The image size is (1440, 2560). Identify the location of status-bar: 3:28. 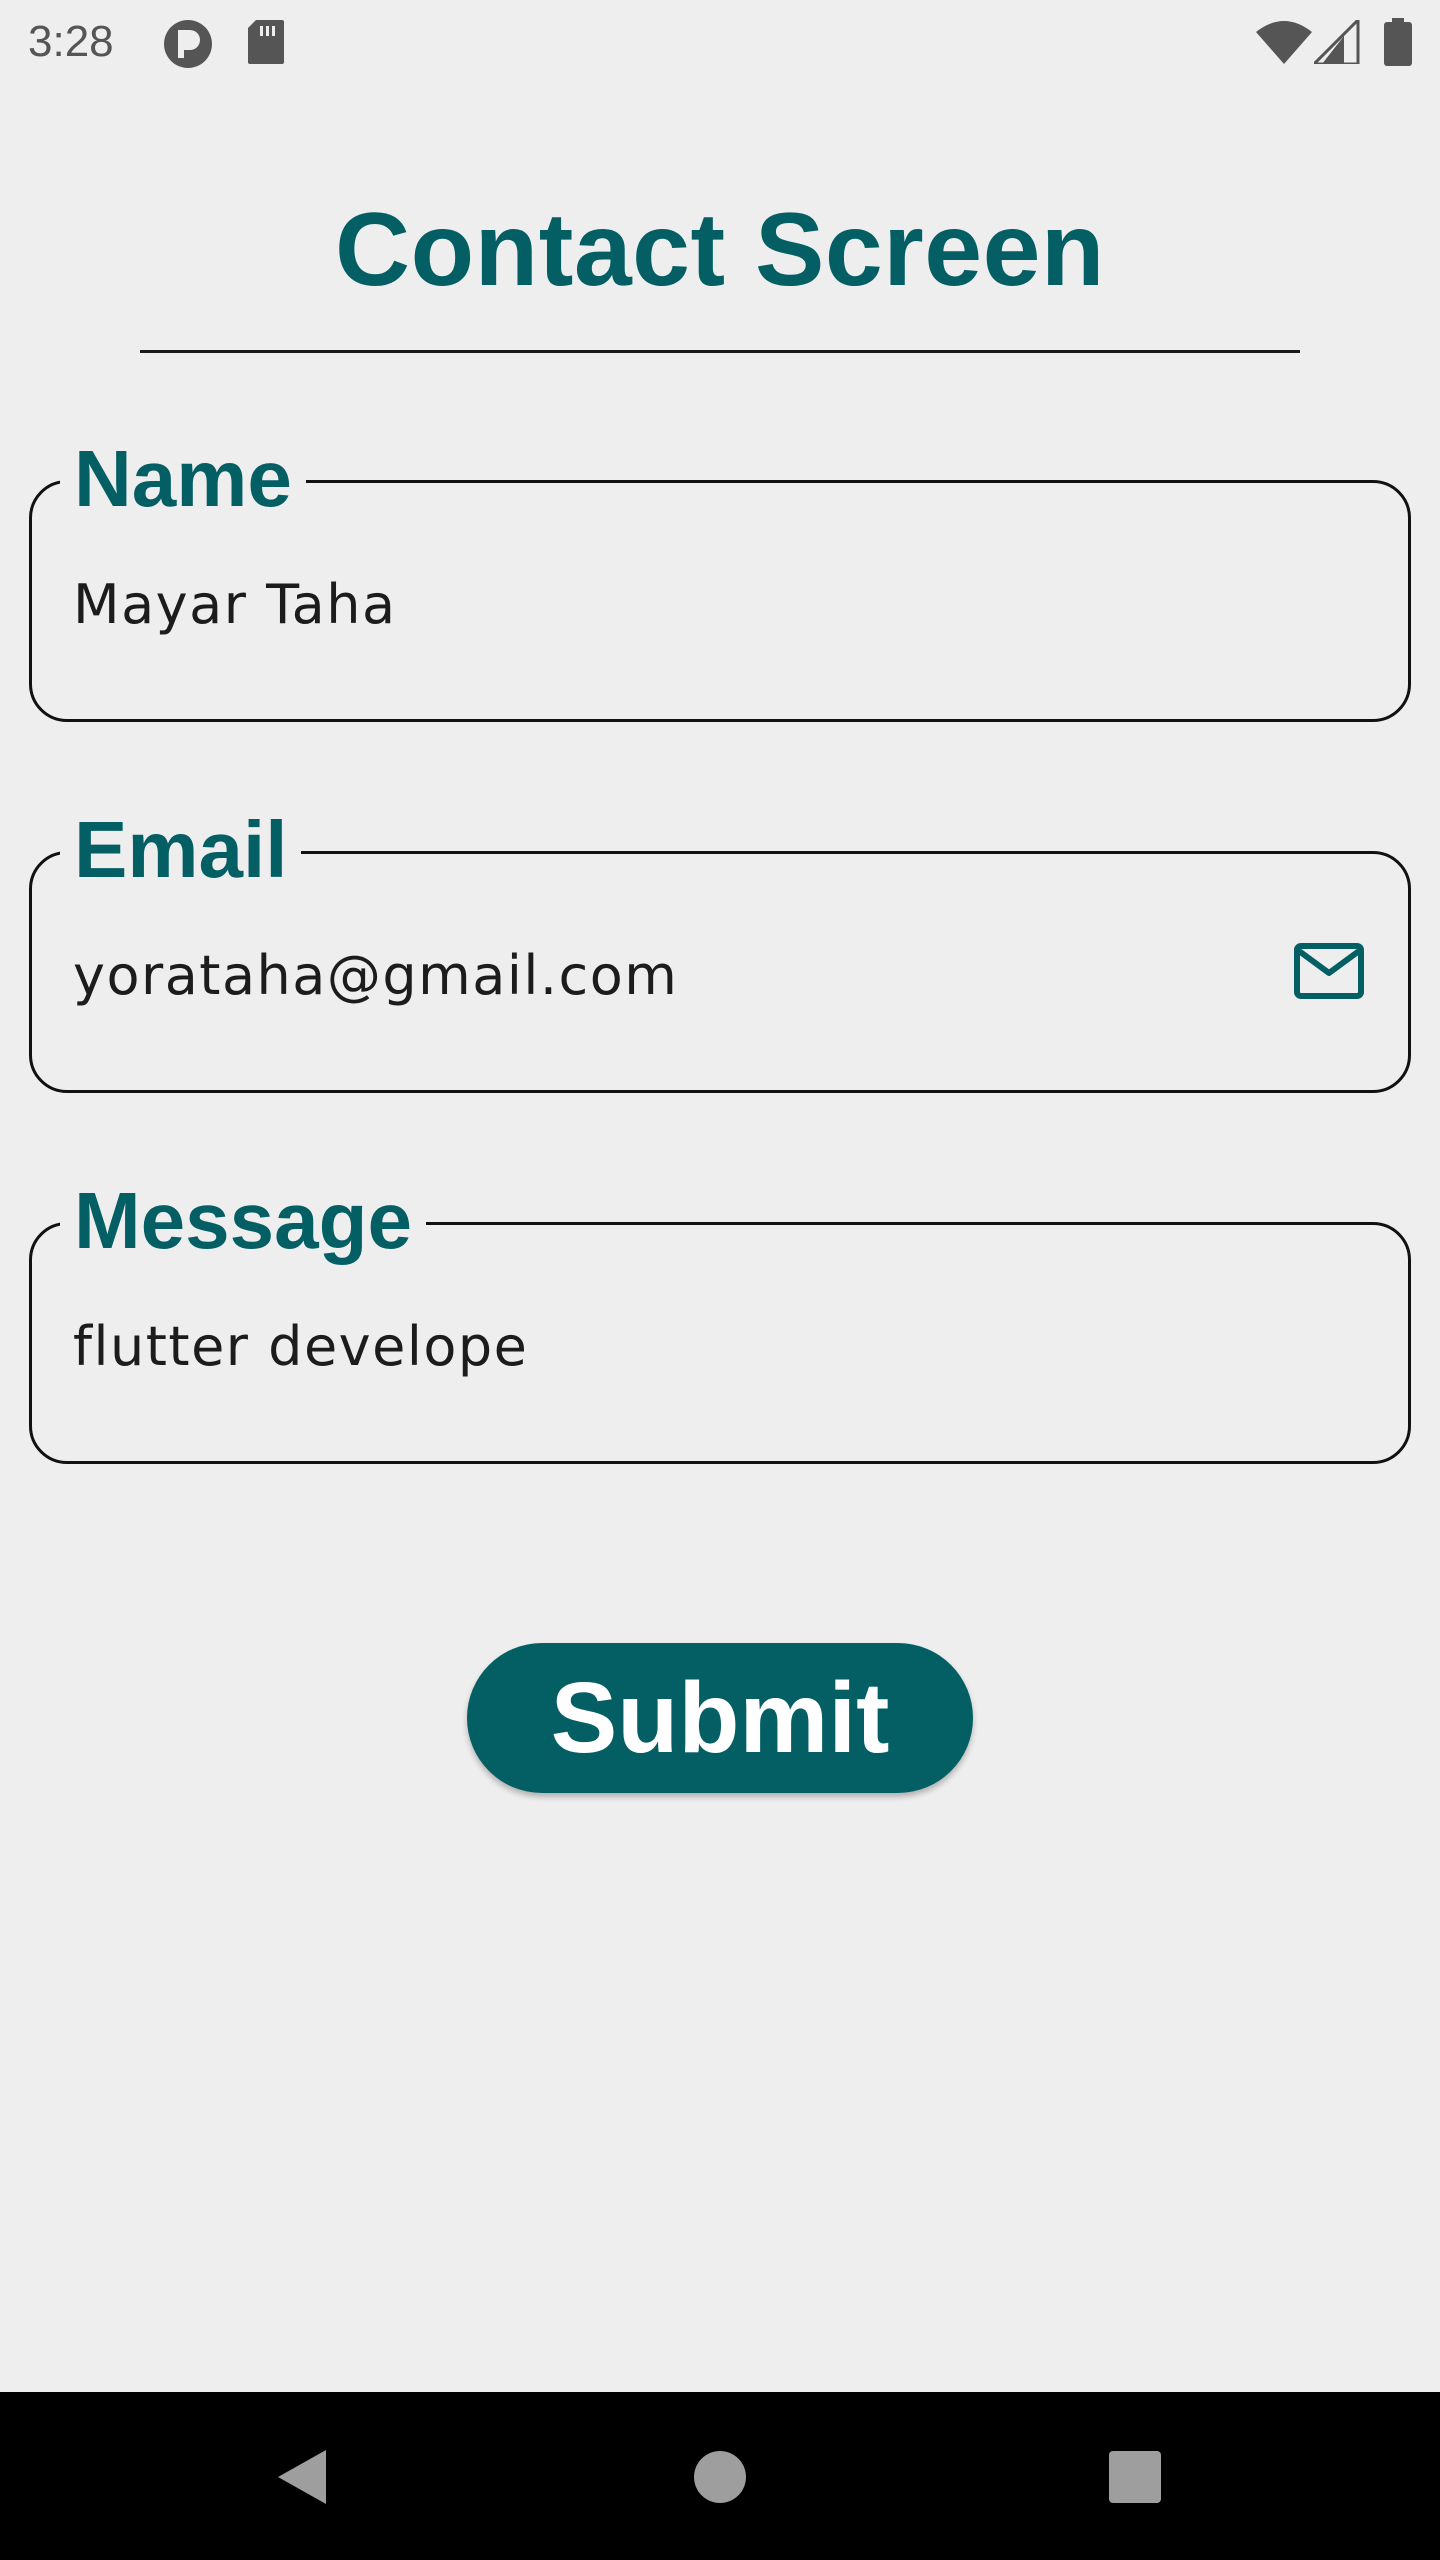
(720, 42).